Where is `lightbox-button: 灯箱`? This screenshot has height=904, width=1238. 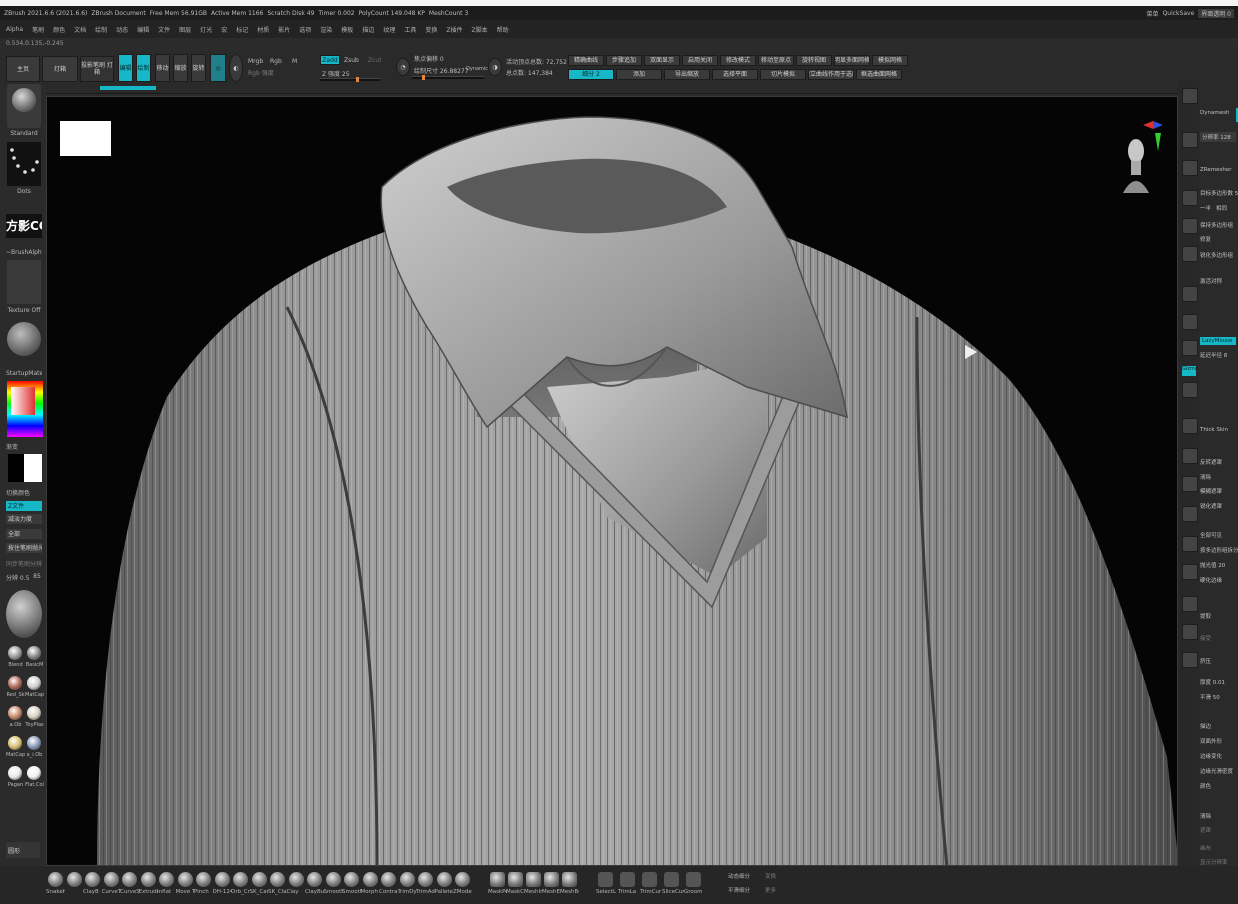 lightbox-button: 灯箱 is located at coordinates (60, 69).